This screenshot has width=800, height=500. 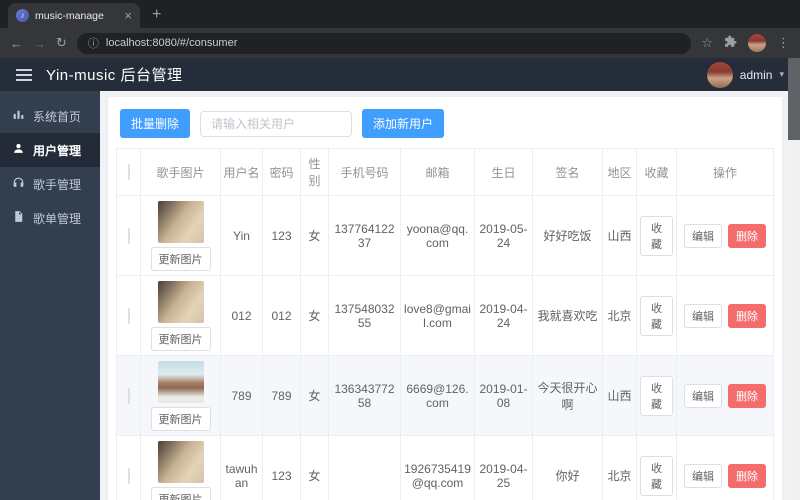 I want to click on sidebar-item-singers: 歌手管理, so click(x=50, y=184).